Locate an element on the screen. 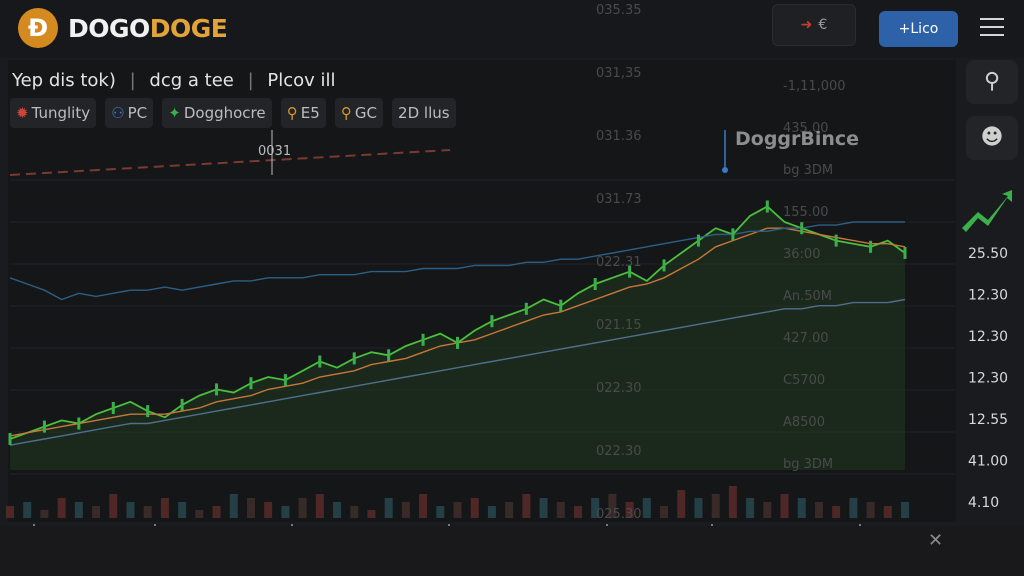  mid-axis-label: 031.73 is located at coordinates (619, 199).